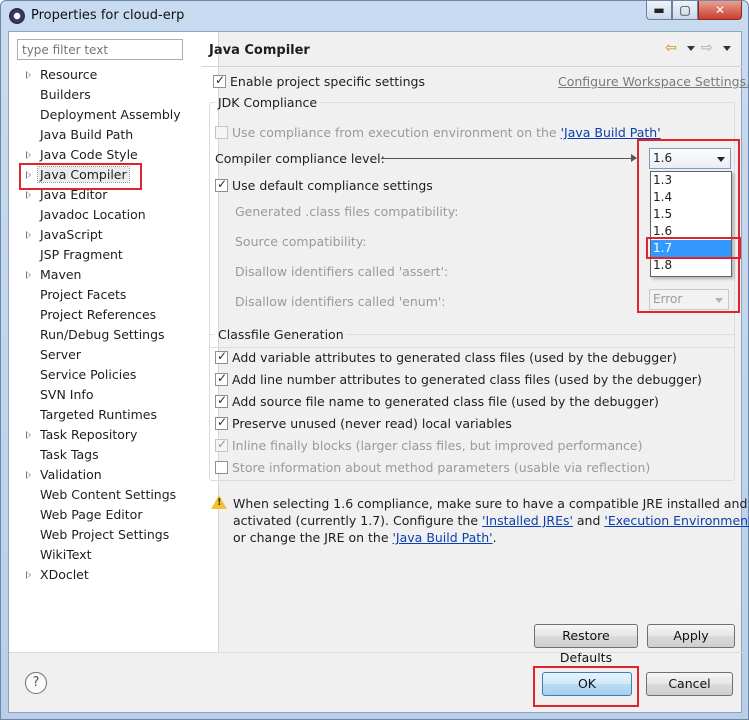 This screenshot has height=720, width=749. I want to click on page-title: Java Compiler, so click(259, 50).